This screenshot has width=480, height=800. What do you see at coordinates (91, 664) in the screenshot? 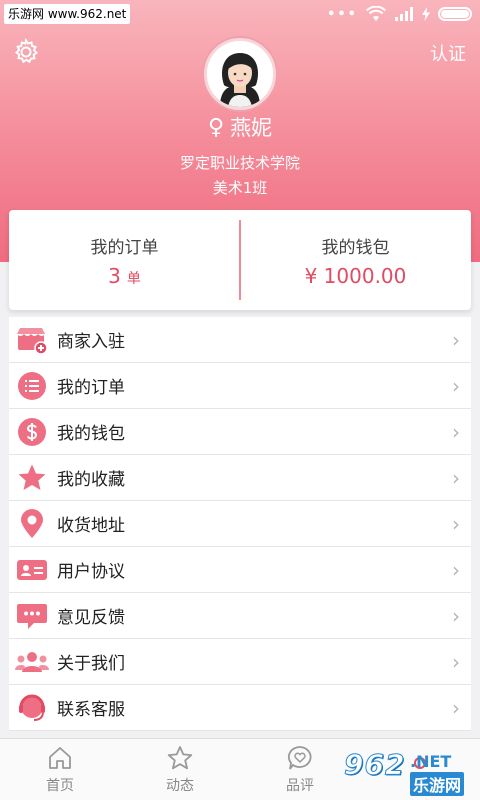
I see `menu-item-label: 关于我们` at bounding box center [91, 664].